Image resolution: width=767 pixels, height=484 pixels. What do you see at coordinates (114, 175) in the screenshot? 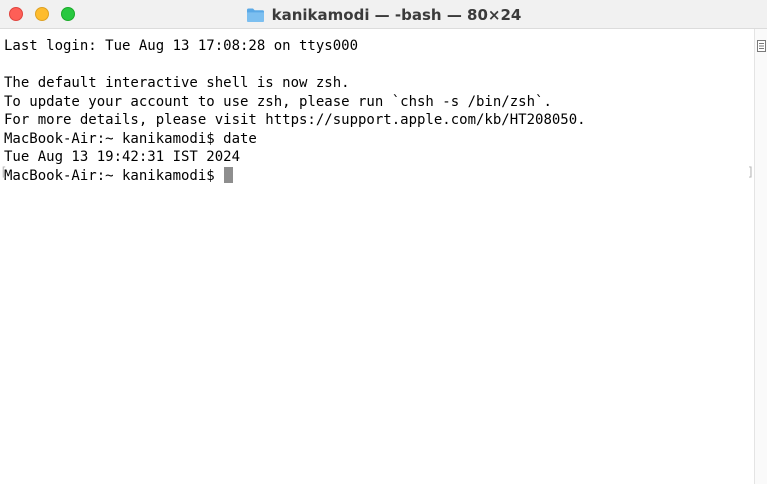
I see `shell-prompt: MacBook-Air:~ kanikamodi$` at bounding box center [114, 175].